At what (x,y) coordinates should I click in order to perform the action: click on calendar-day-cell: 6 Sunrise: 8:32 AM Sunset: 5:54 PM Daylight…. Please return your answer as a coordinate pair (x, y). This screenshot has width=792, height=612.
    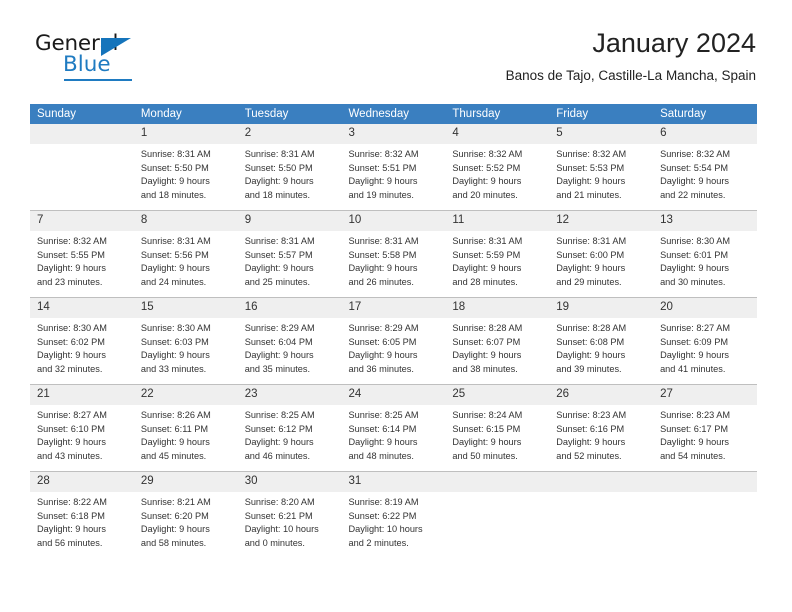
    Looking at the image, I should click on (705, 167).